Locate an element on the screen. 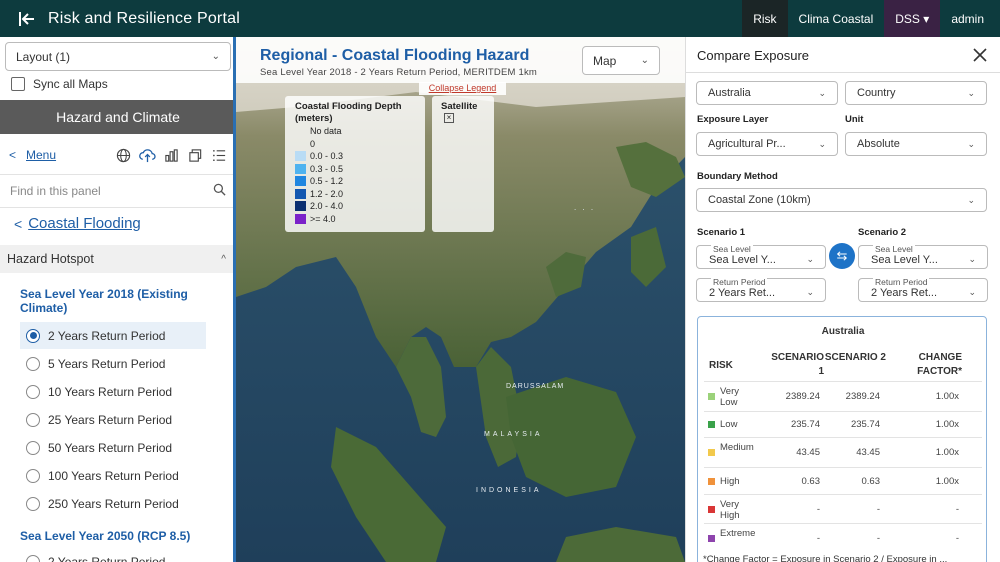 Image resolution: width=1000 pixels, height=562 pixels. breadcrumb: < Coastal Flooding is located at coordinates (77, 223).